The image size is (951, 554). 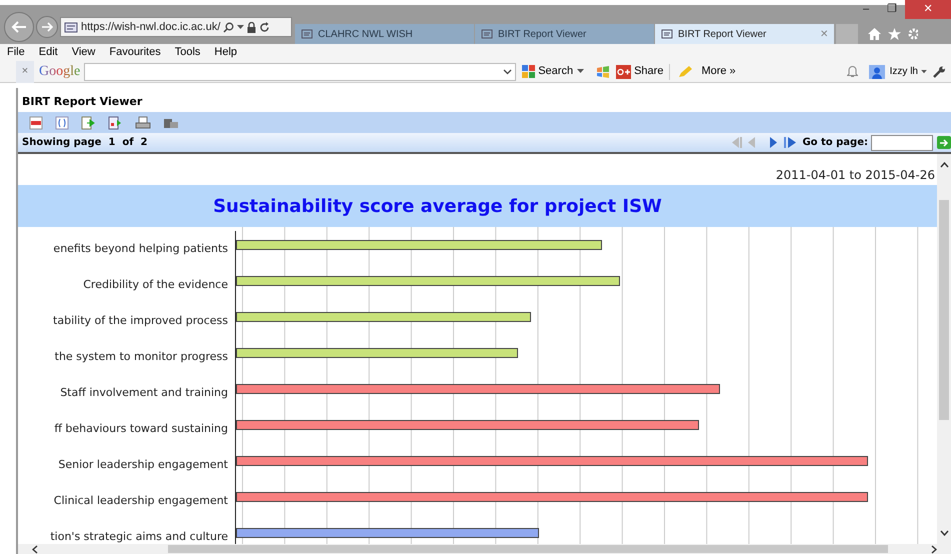 I want to click on home-icon, so click(x=874, y=34).